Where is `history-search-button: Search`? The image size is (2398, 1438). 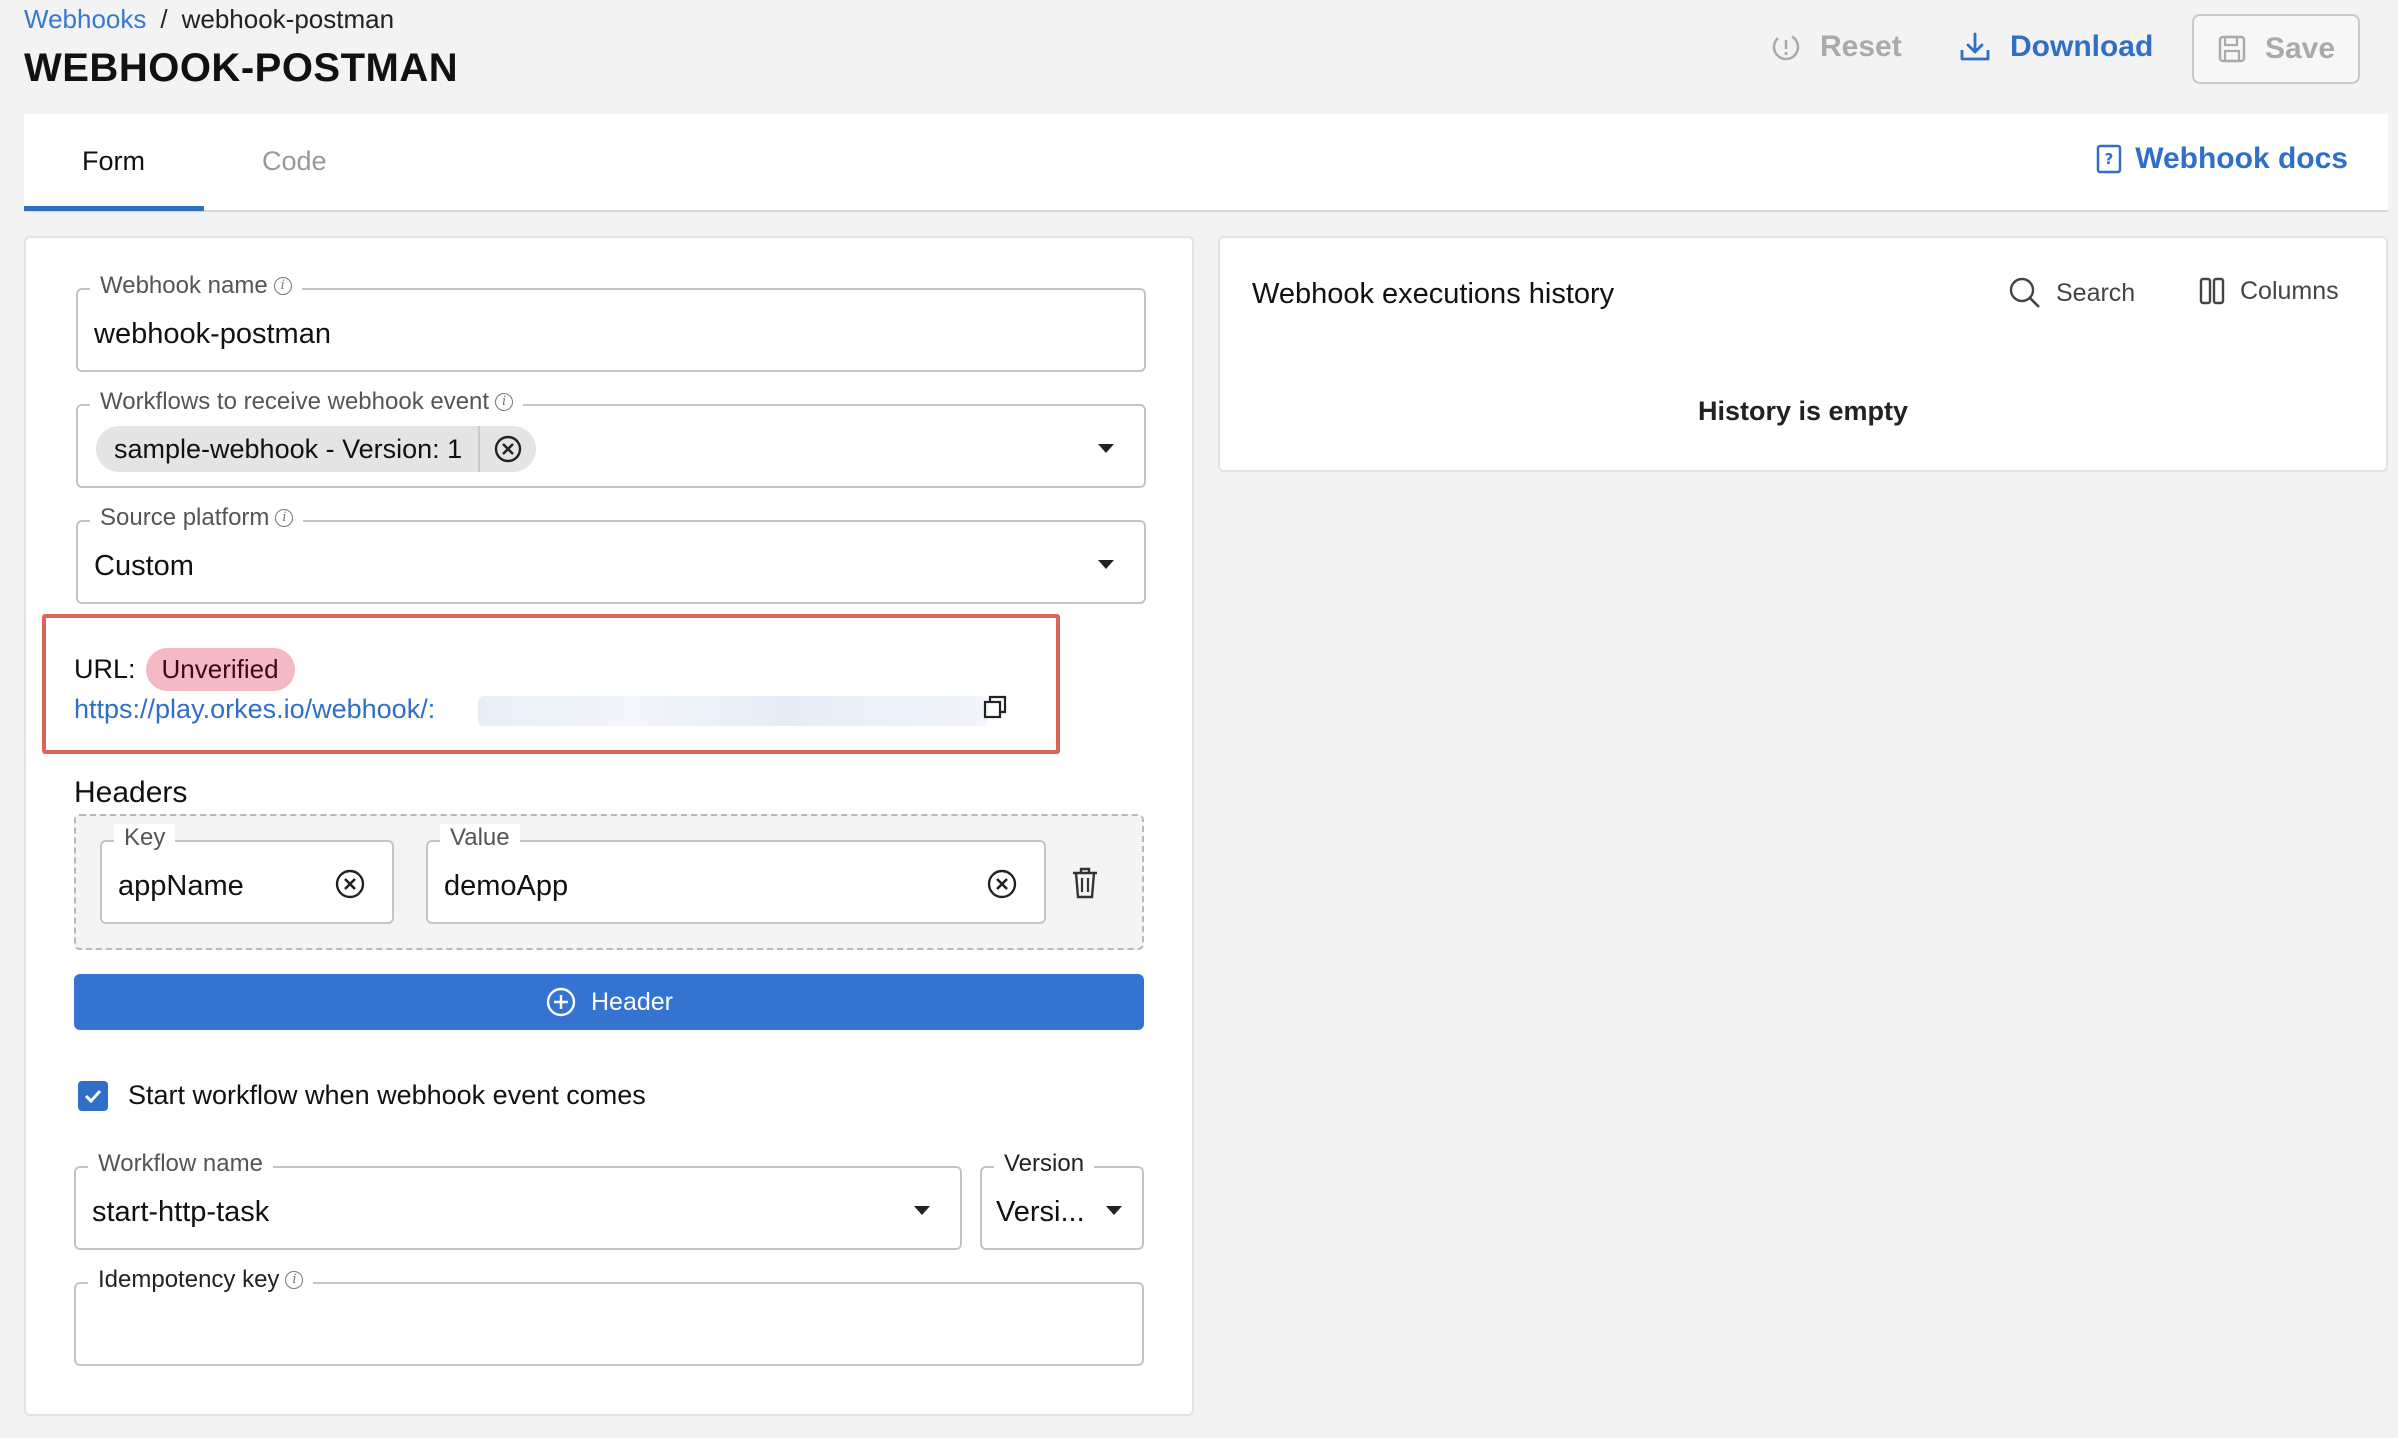
history-search-button: Search is located at coordinates (2071, 293).